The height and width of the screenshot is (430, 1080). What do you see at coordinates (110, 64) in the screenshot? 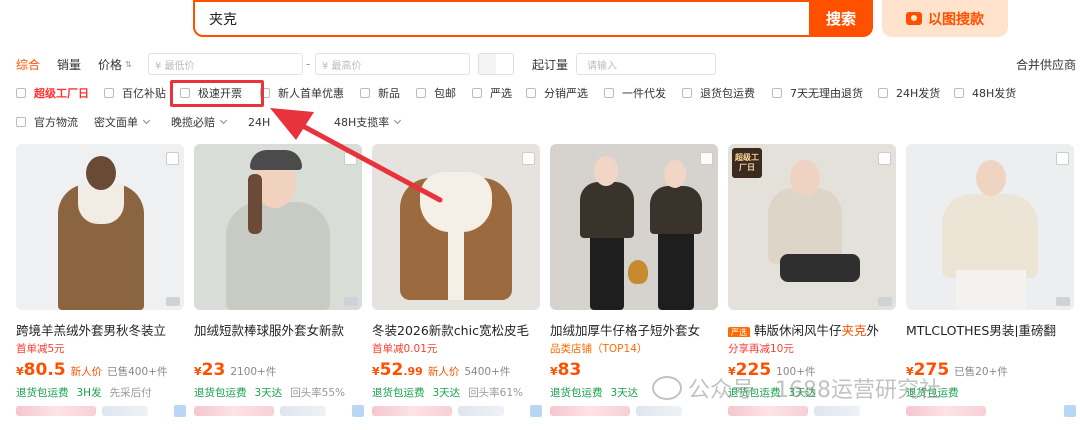
I see `sort-price-label: 价格` at bounding box center [110, 64].